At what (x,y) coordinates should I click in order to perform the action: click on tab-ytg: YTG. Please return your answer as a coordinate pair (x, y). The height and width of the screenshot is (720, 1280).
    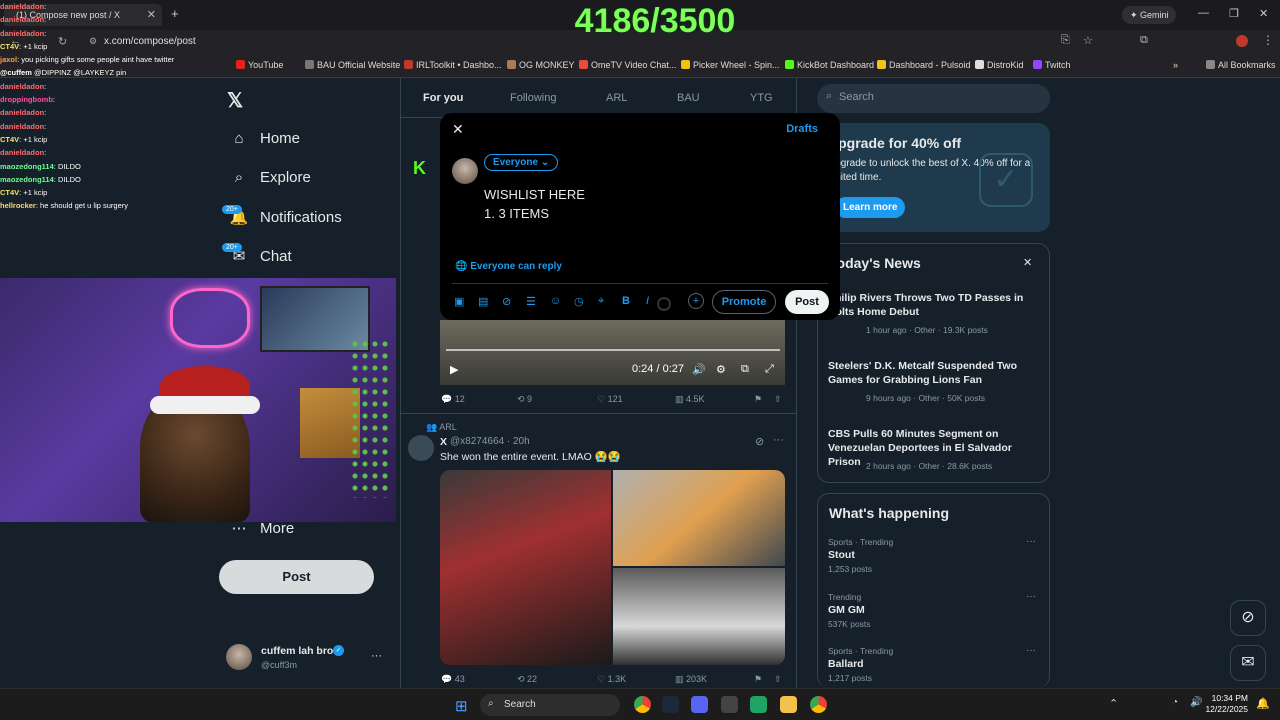
    Looking at the image, I should click on (761, 98).